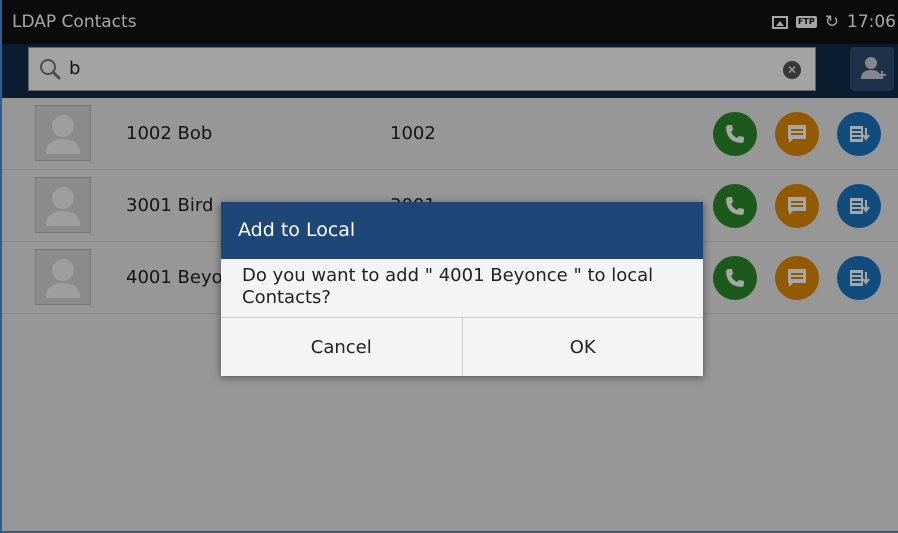 This screenshot has height=533, width=898. What do you see at coordinates (462, 230) in the screenshot?
I see `dialog-header: Add to Local` at bounding box center [462, 230].